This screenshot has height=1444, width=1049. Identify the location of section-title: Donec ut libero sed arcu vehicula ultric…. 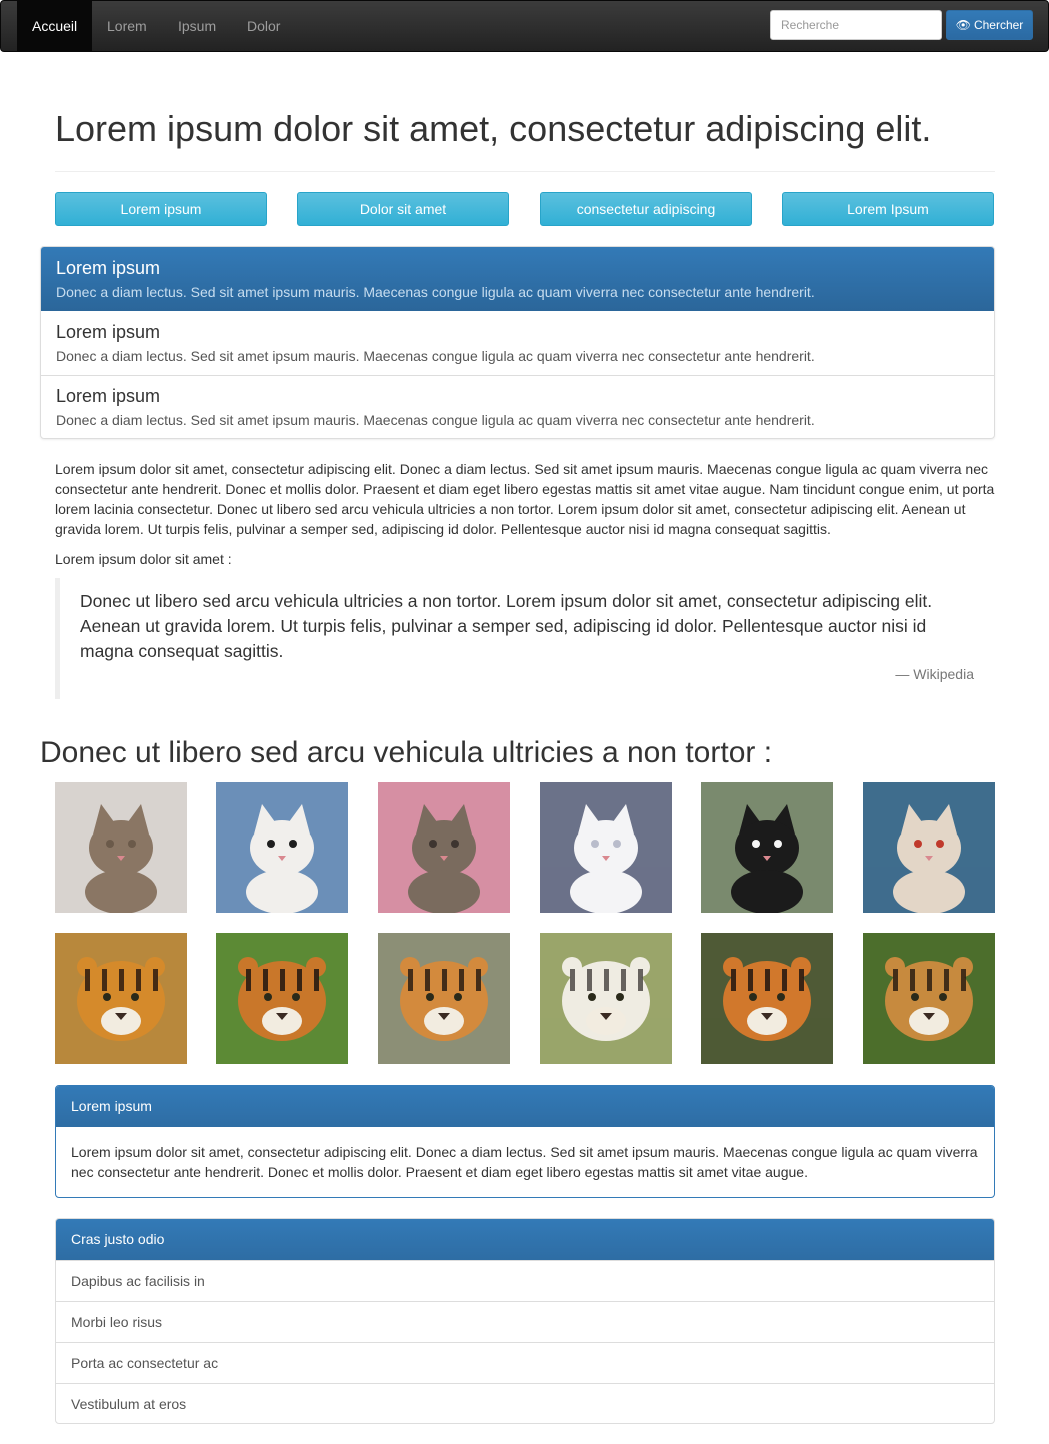
(406, 752).